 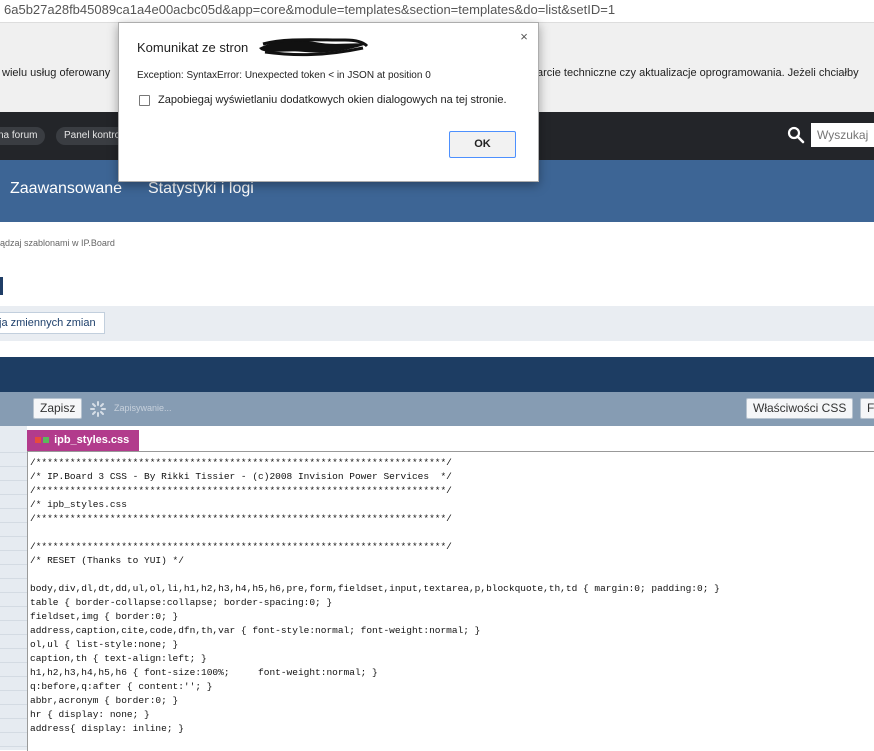 What do you see at coordinates (800, 408) in the screenshot?
I see `css-properties-button: Właściwości CSS` at bounding box center [800, 408].